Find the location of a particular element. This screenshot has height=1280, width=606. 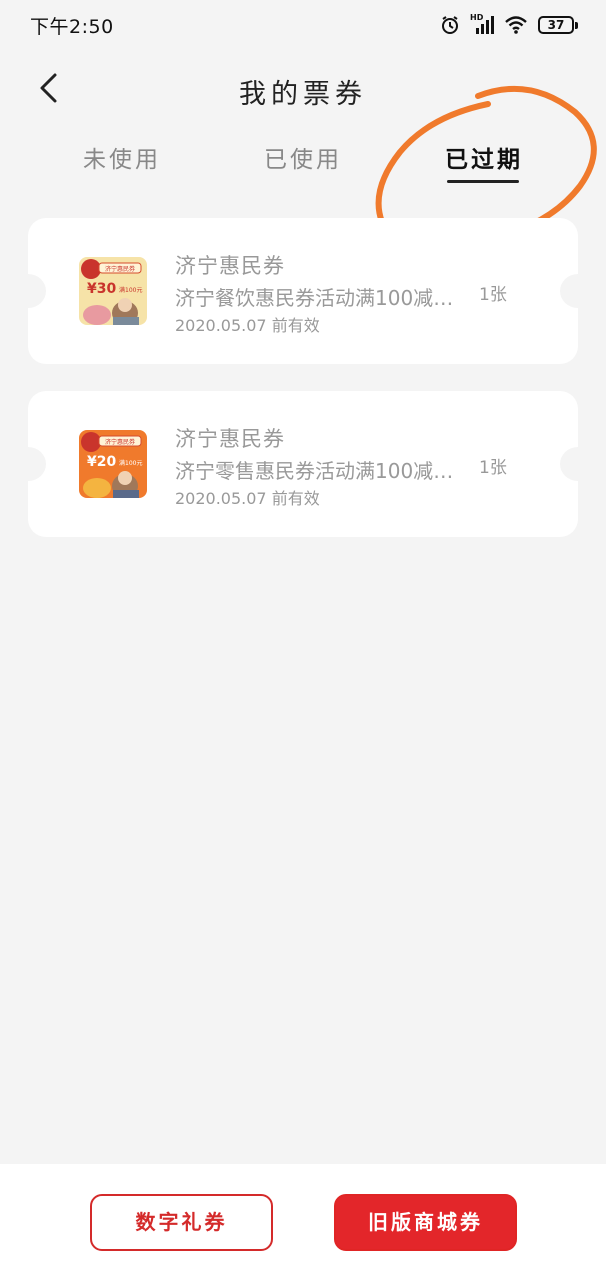

status-icons: HD 37 is located at coordinates (509, 24).